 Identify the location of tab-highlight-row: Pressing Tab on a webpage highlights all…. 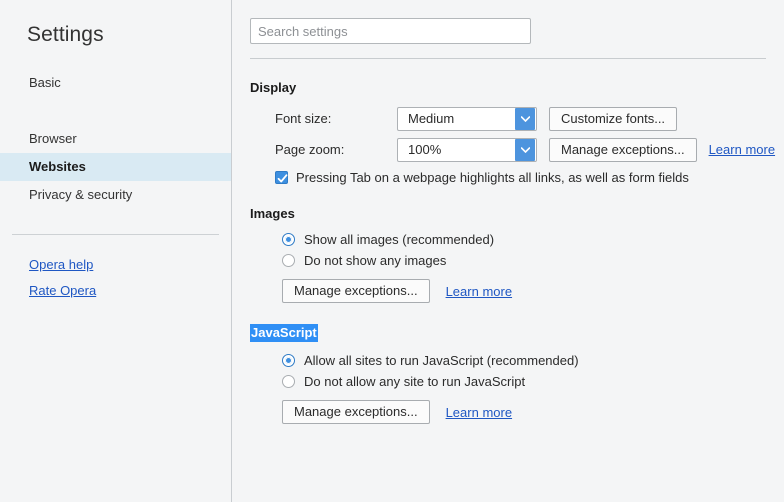
(520, 177).